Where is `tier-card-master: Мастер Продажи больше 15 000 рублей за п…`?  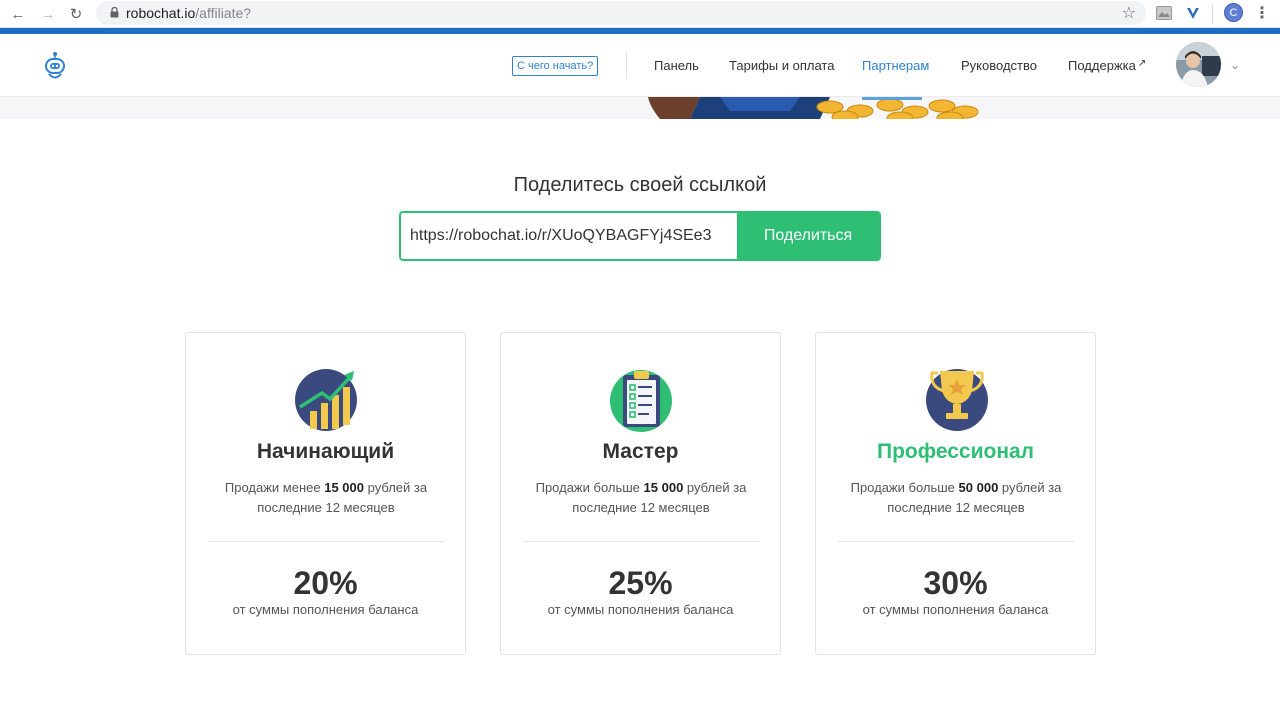 tier-card-master: Мастер Продажи больше 15 000 рублей за п… is located at coordinates (640, 493).